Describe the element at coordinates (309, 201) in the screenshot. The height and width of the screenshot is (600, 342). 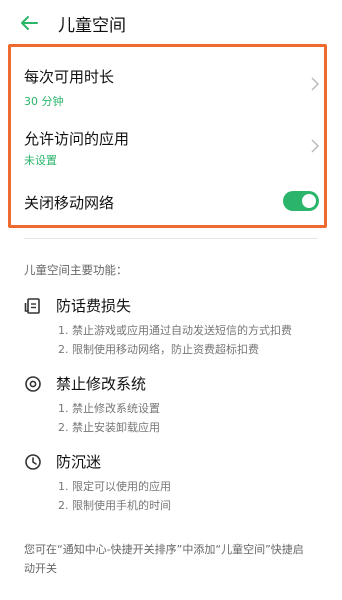
I see `toggle-knob` at that location.